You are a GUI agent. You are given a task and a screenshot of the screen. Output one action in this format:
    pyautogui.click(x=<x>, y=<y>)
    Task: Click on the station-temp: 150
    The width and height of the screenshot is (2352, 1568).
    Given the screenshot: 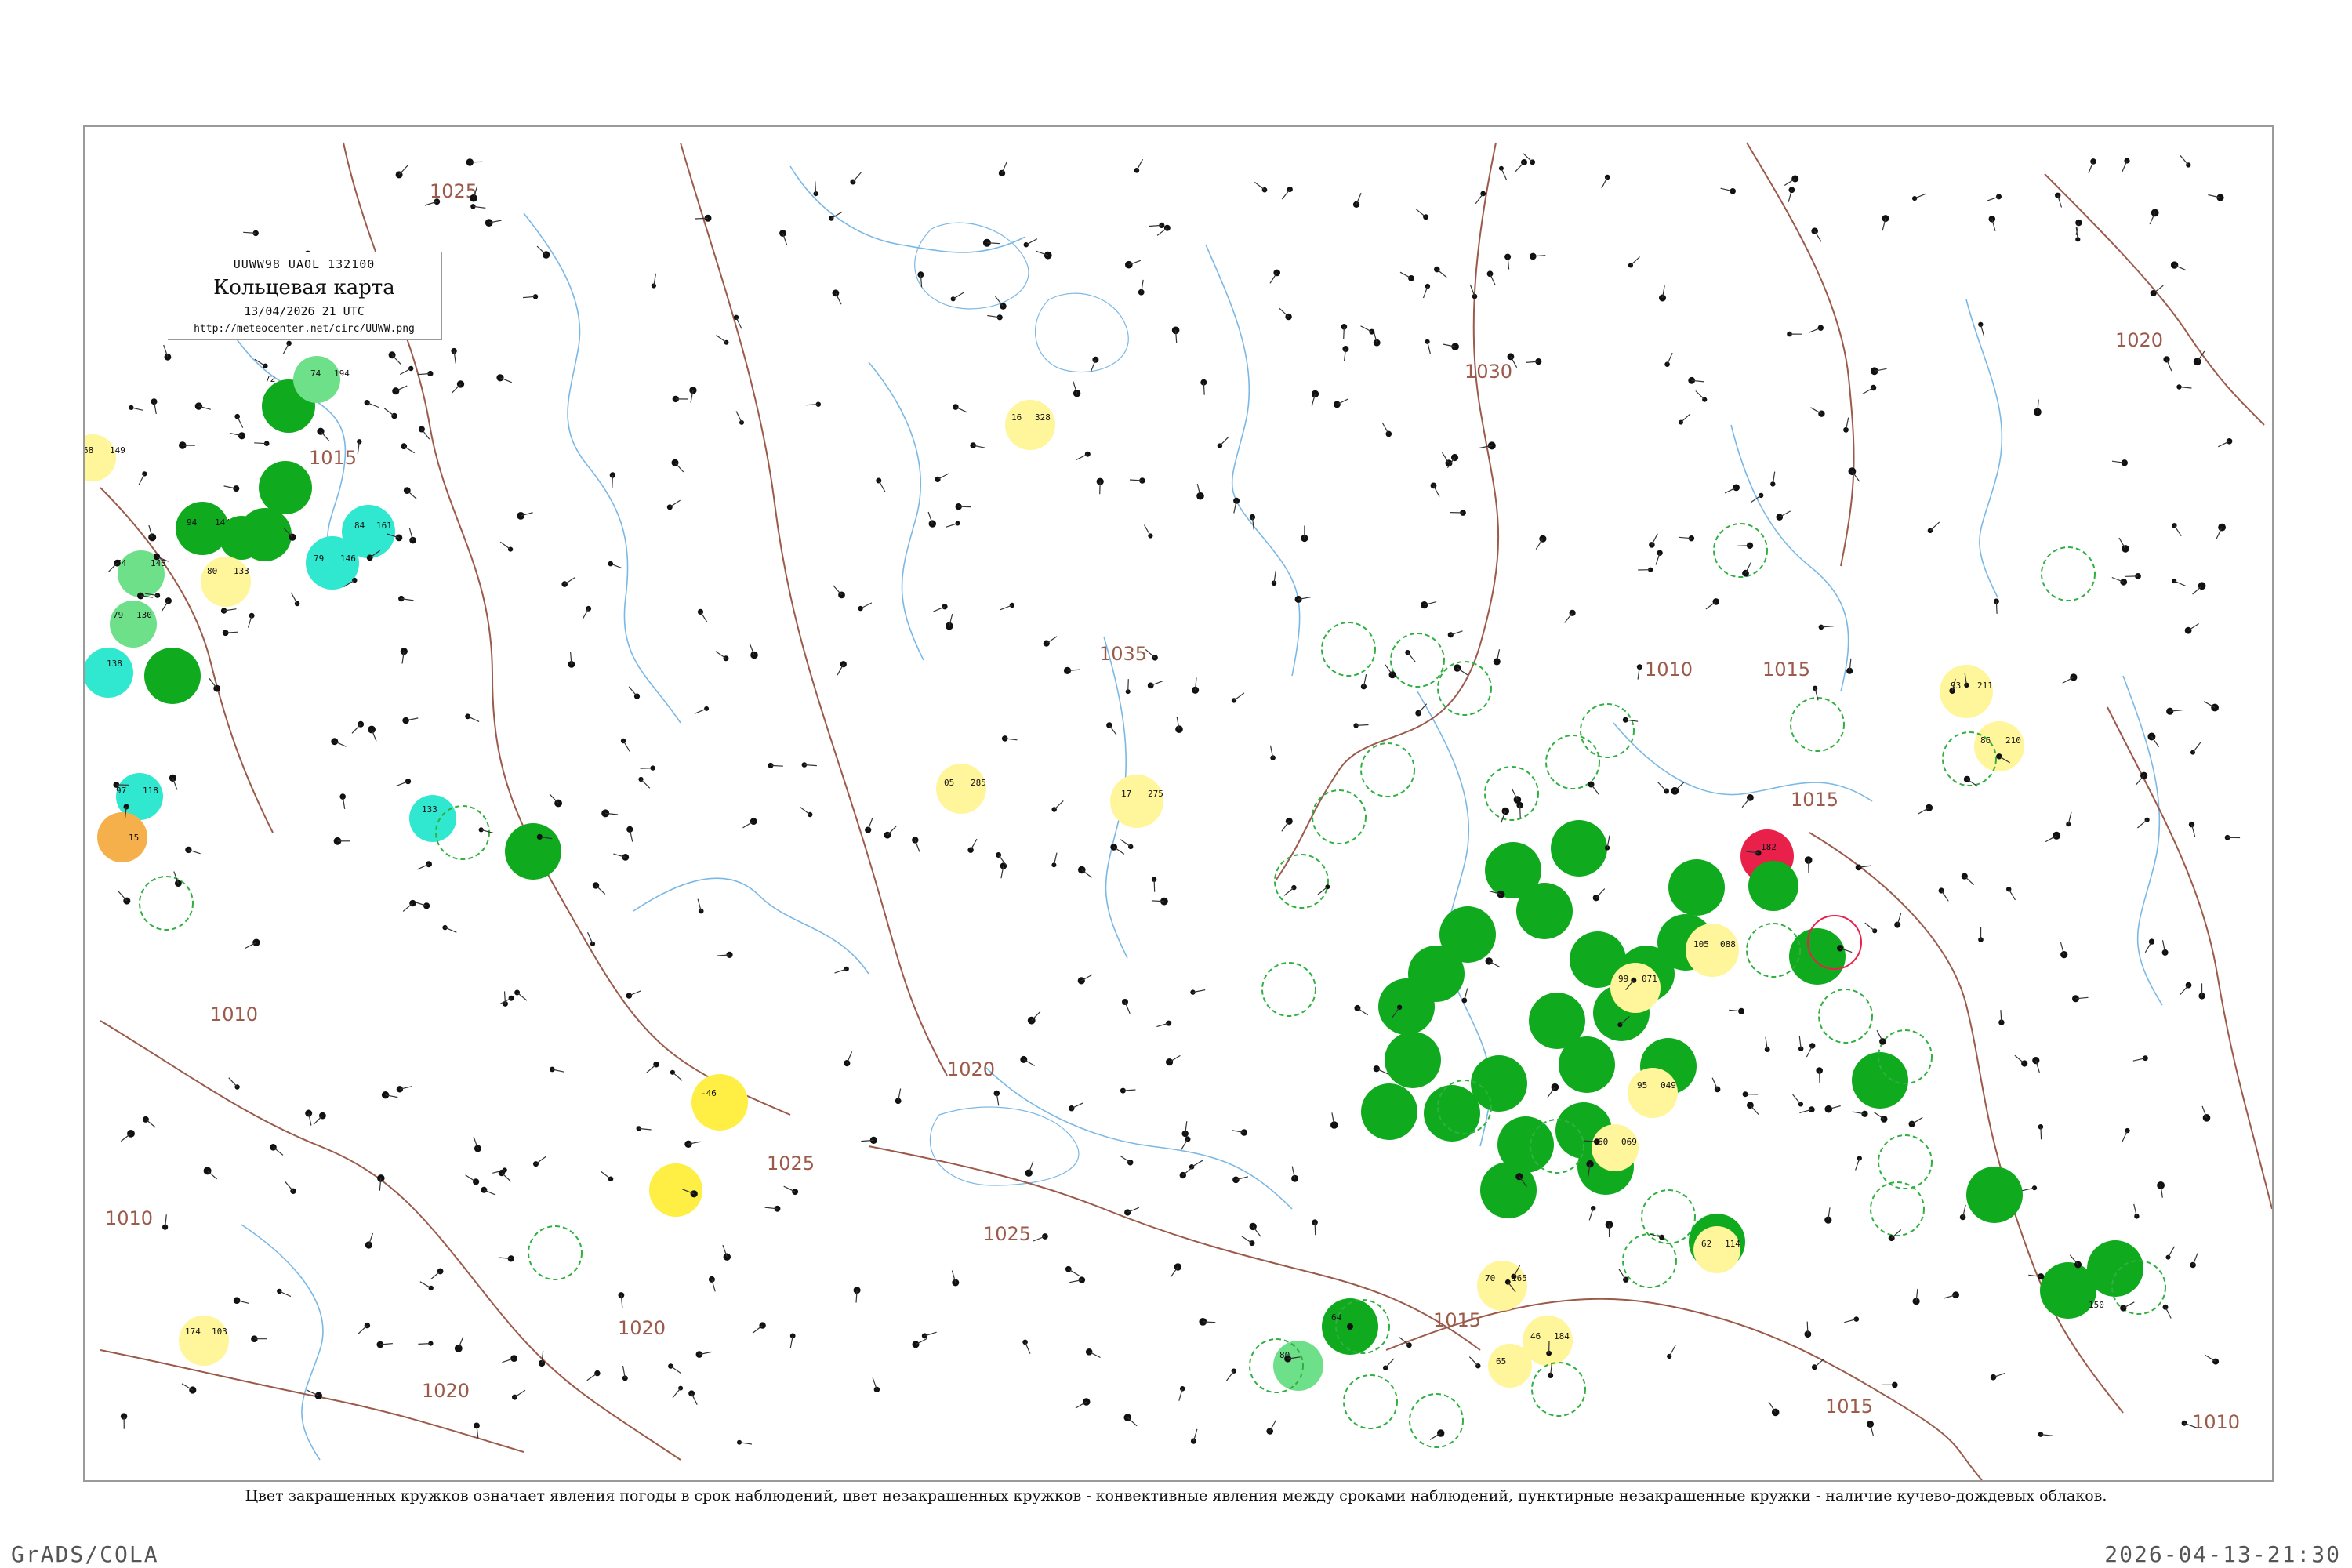 What is the action you would take?
    pyautogui.click(x=2096, y=1305)
    